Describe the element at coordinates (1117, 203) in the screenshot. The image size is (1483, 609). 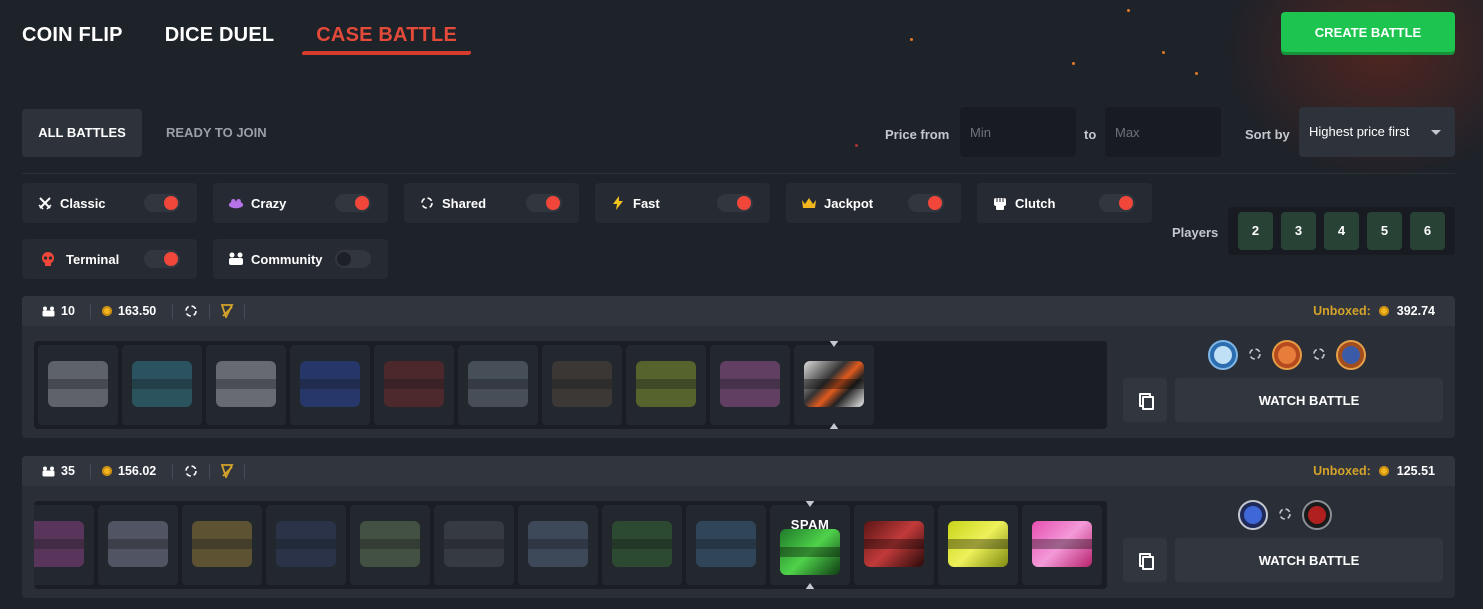
I see `clutch-toggle` at that location.